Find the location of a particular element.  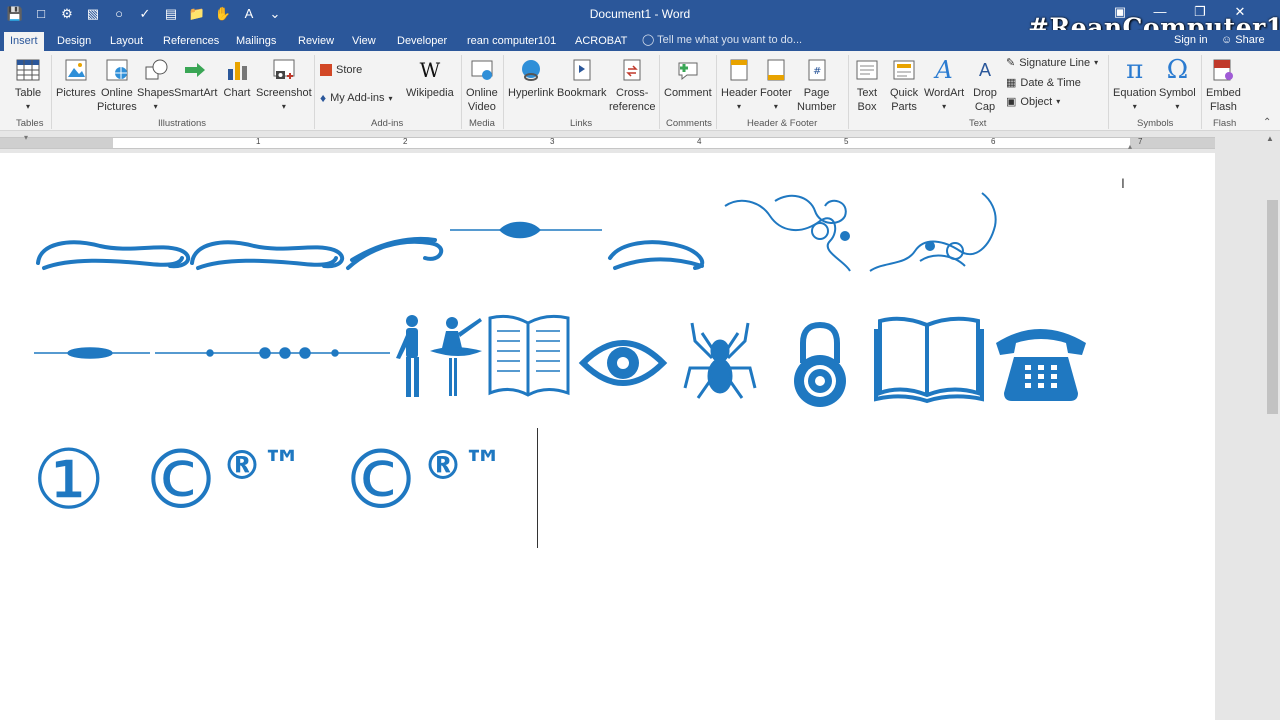

smartart-label: SmartArt is located at coordinates (196, 93).